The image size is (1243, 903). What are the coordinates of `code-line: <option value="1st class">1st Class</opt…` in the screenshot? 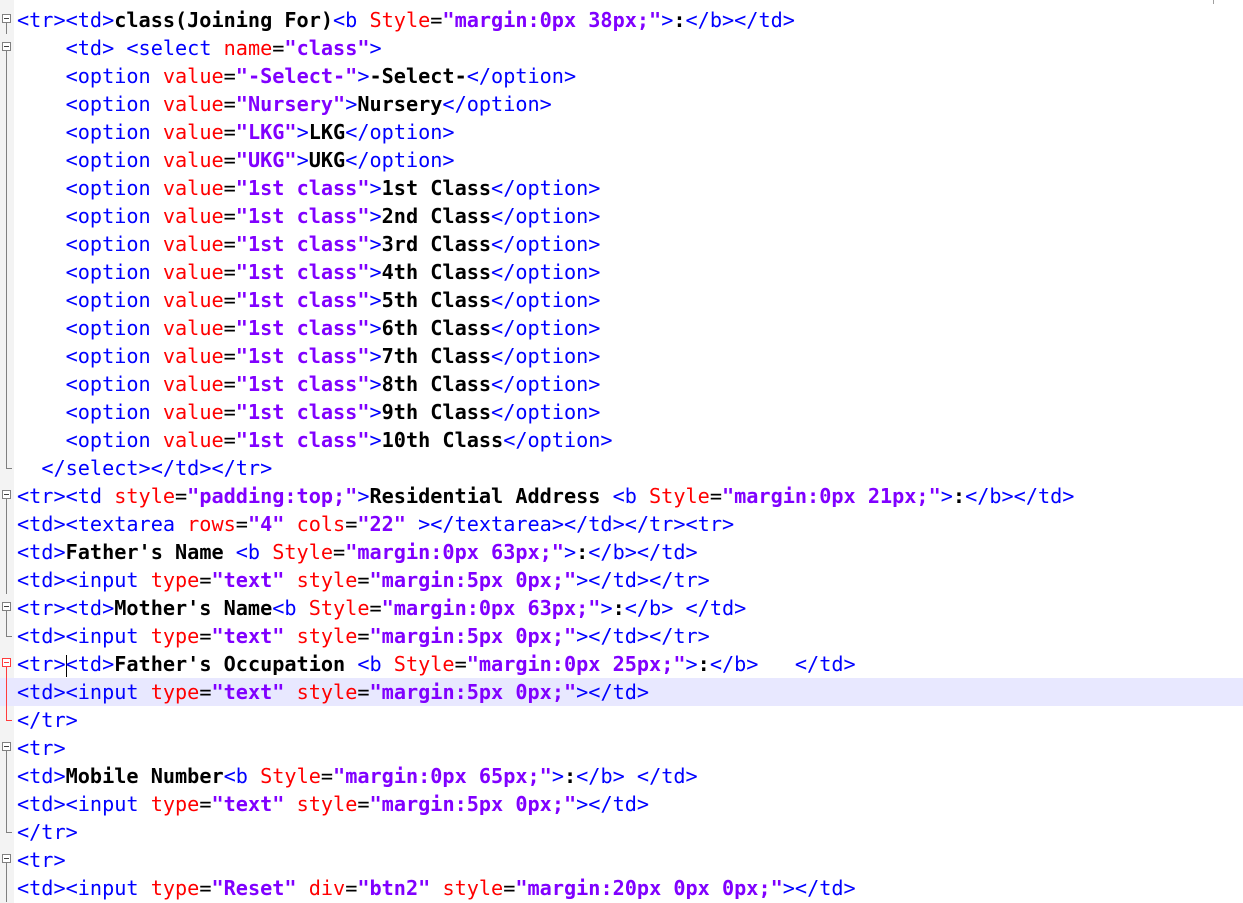 It's located at (621, 188).